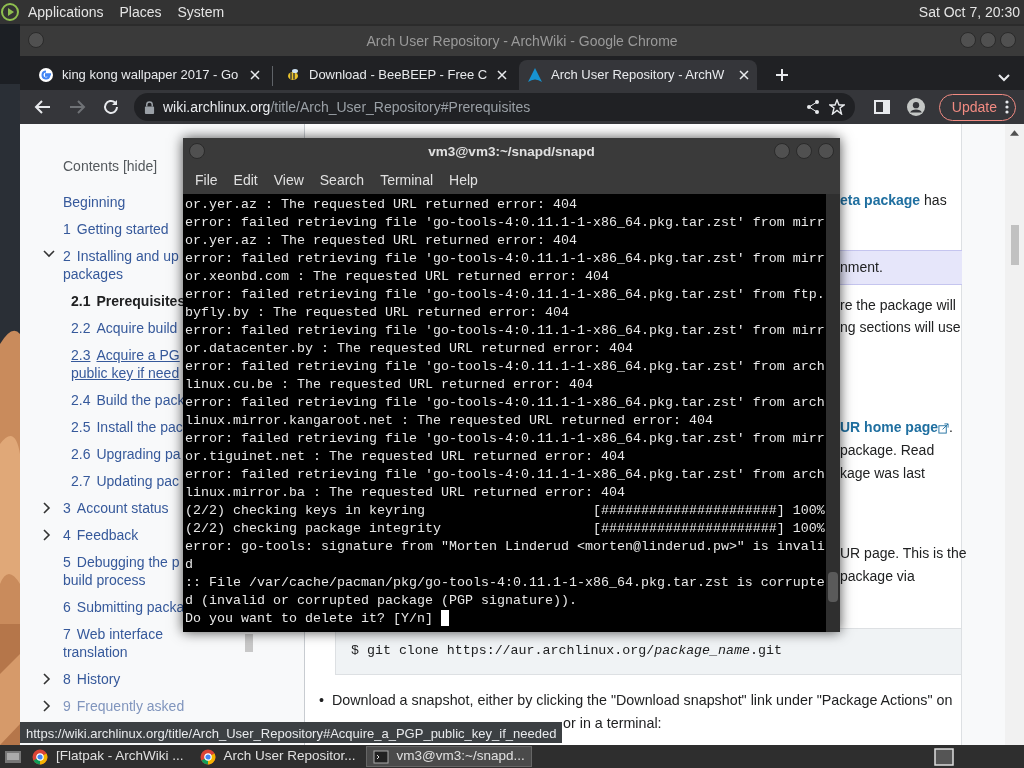  Describe the element at coordinates (377, 313) in the screenshot. I see `terminal-line: byfly.by : The requested URL returned error: 404` at that location.